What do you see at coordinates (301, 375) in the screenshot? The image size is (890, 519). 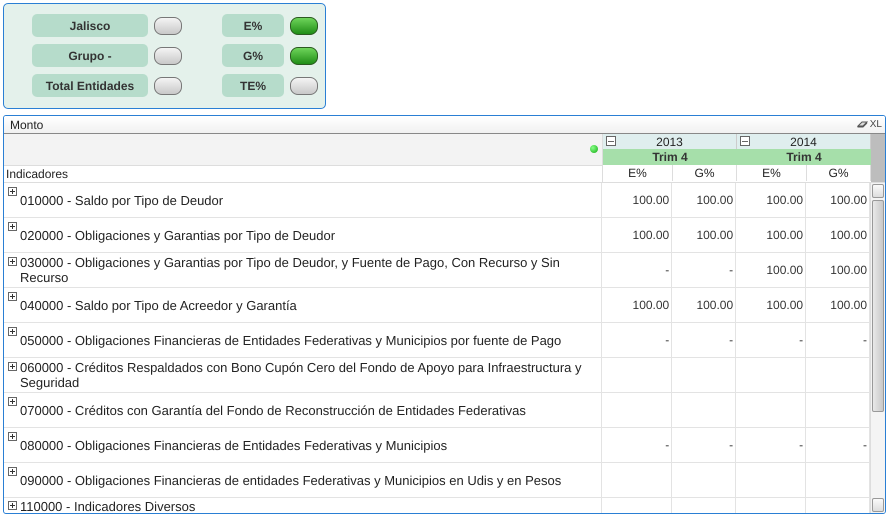 I see `row-label: 060000 - Créditos Respaldados con Bono Cupón Cero del Fondo de Apoyo para Infraestructura y Seguridad` at bounding box center [301, 375].